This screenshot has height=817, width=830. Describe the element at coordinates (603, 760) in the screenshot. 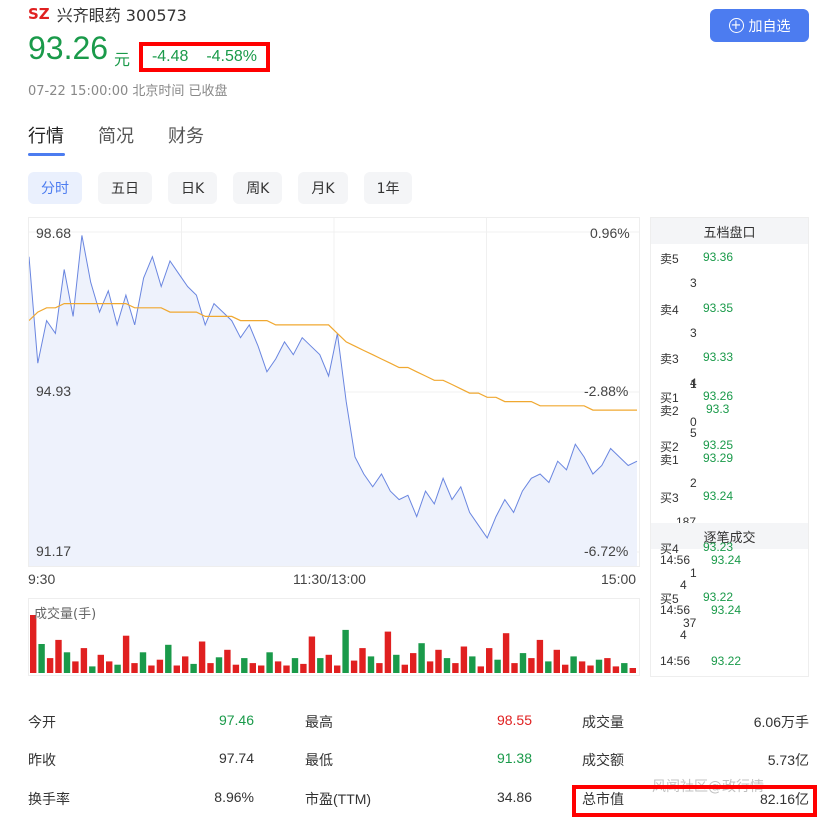

I see `stat-label: 成交额` at that location.